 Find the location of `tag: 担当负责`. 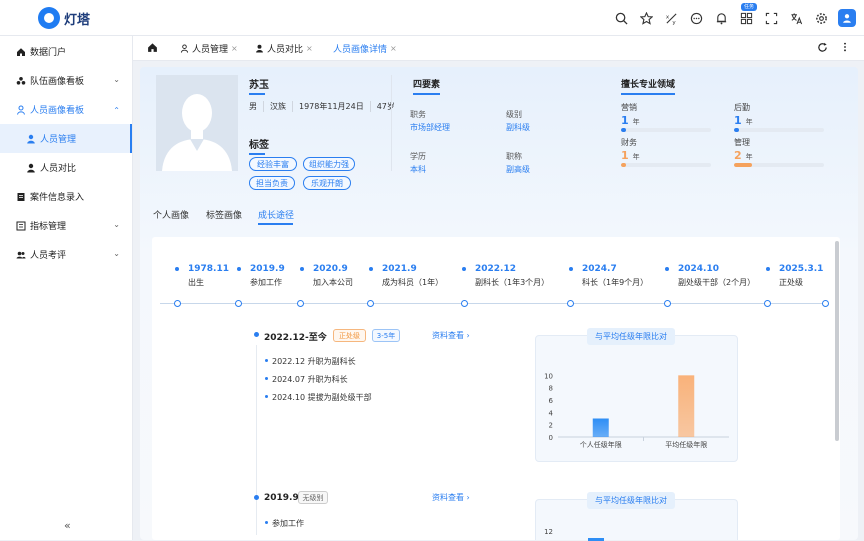

tag: 担当负责 is located at coordinates (272, 183).